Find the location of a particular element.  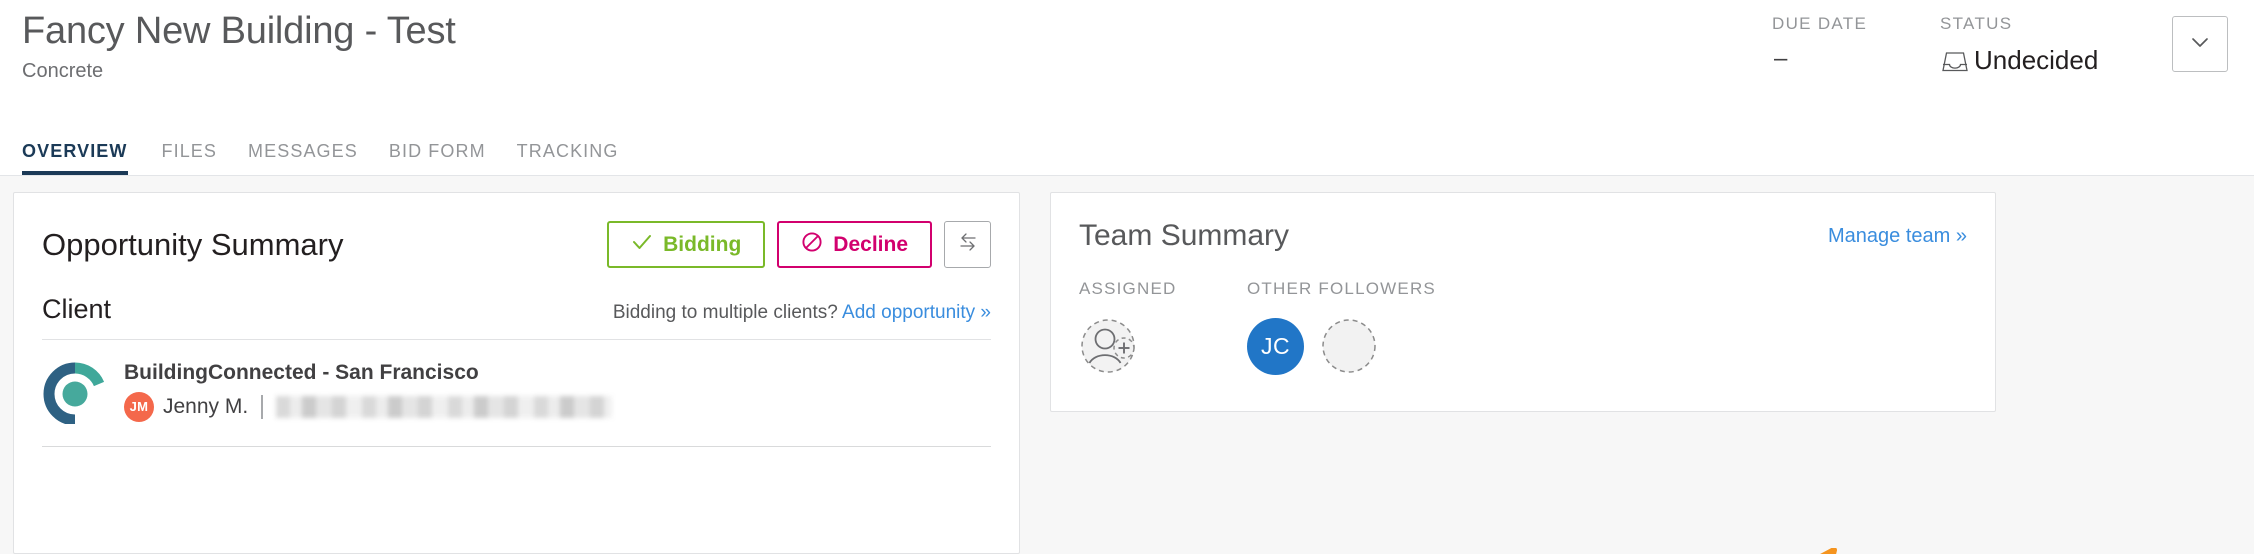

assigned-column: ASSIGNED is located at coordinates (1163, 328).